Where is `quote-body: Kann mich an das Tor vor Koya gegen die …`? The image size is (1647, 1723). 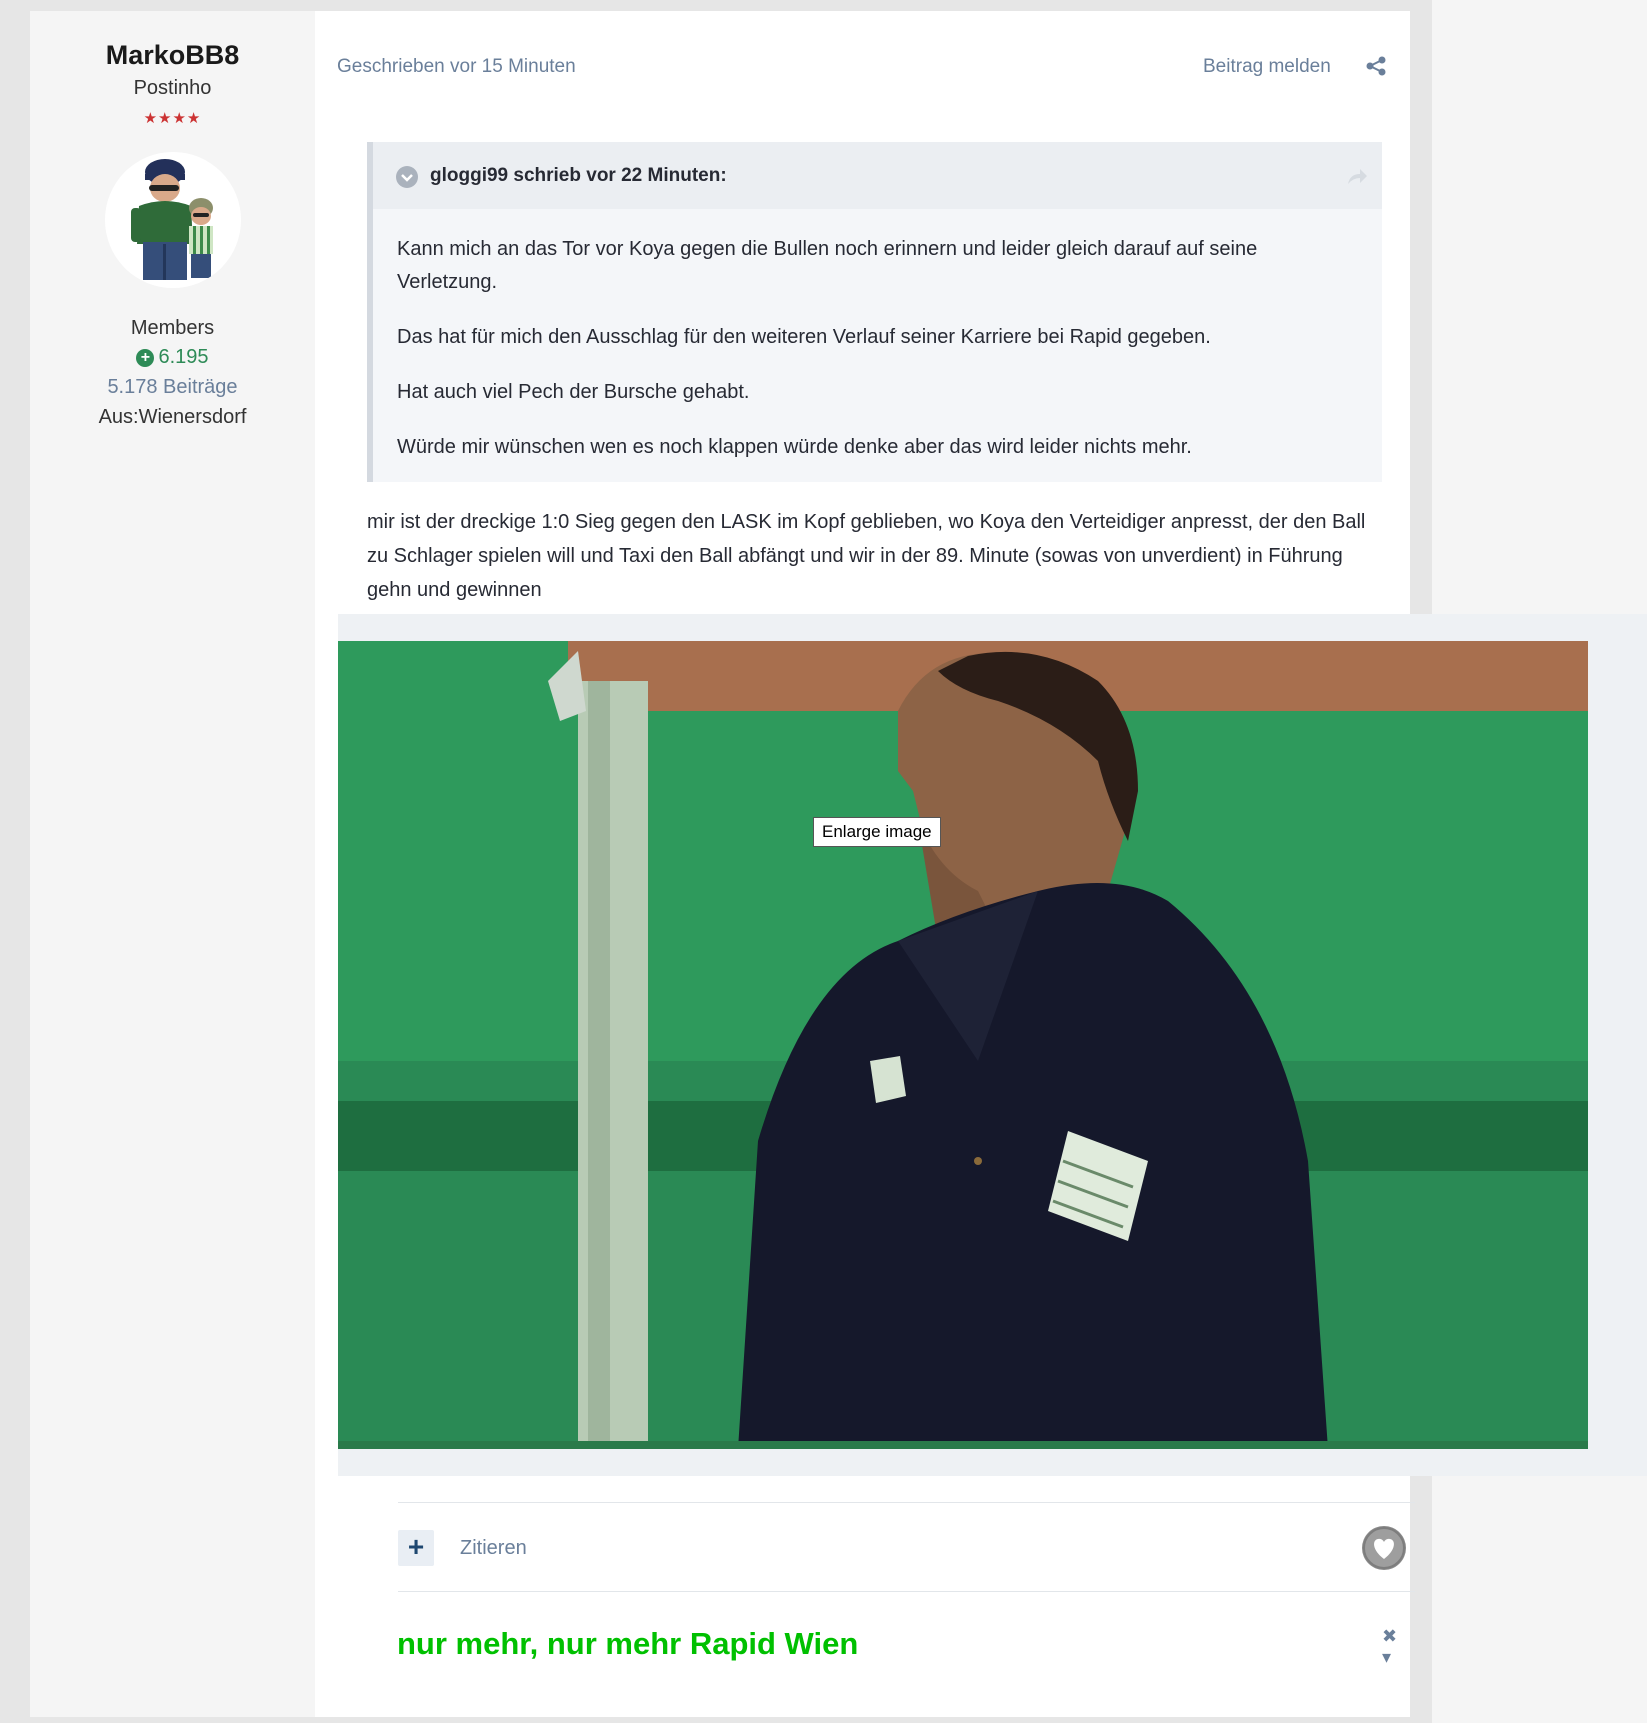 quote-body: Kann mich an das Tor vor Koya gegen die … is located at coordinates (877, 359).